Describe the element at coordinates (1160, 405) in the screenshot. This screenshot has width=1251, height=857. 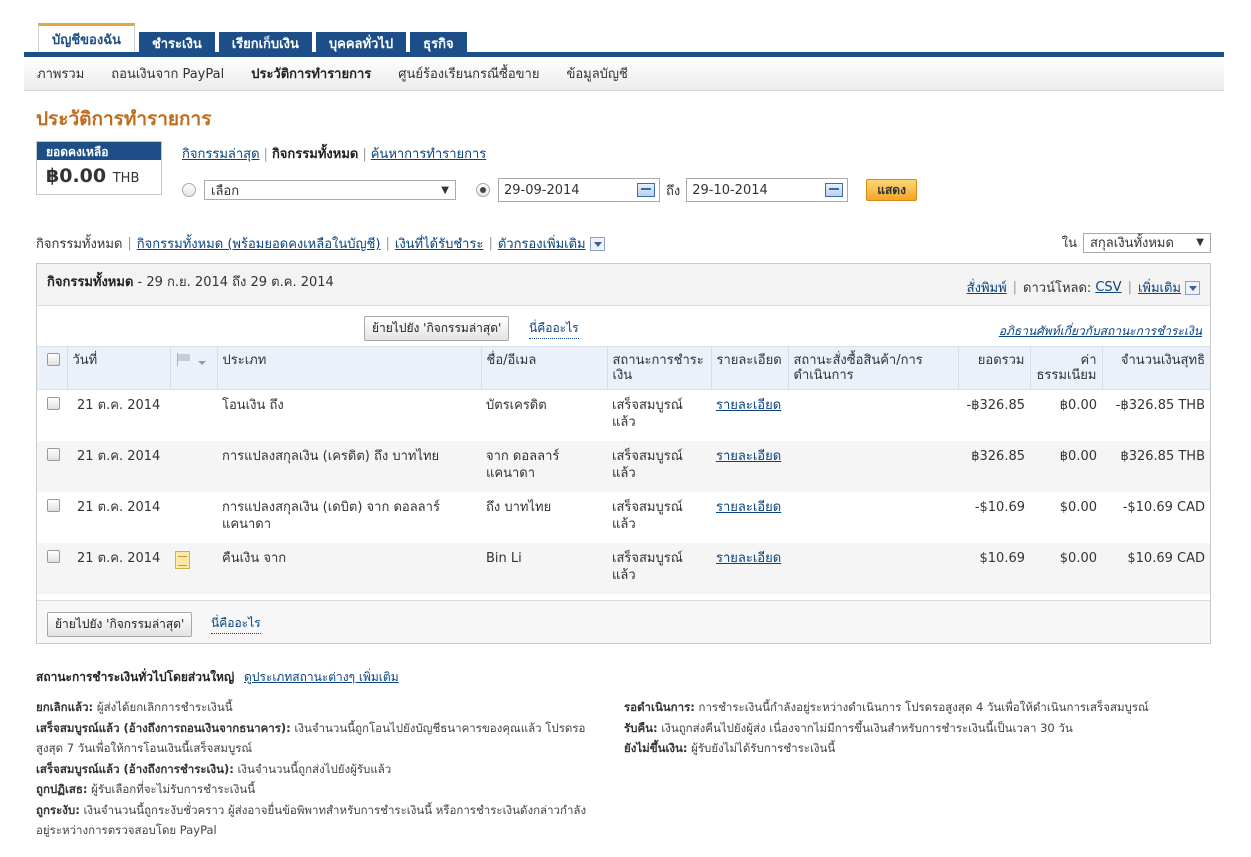
I see `row-net: -฿326.85 THB` at that location.